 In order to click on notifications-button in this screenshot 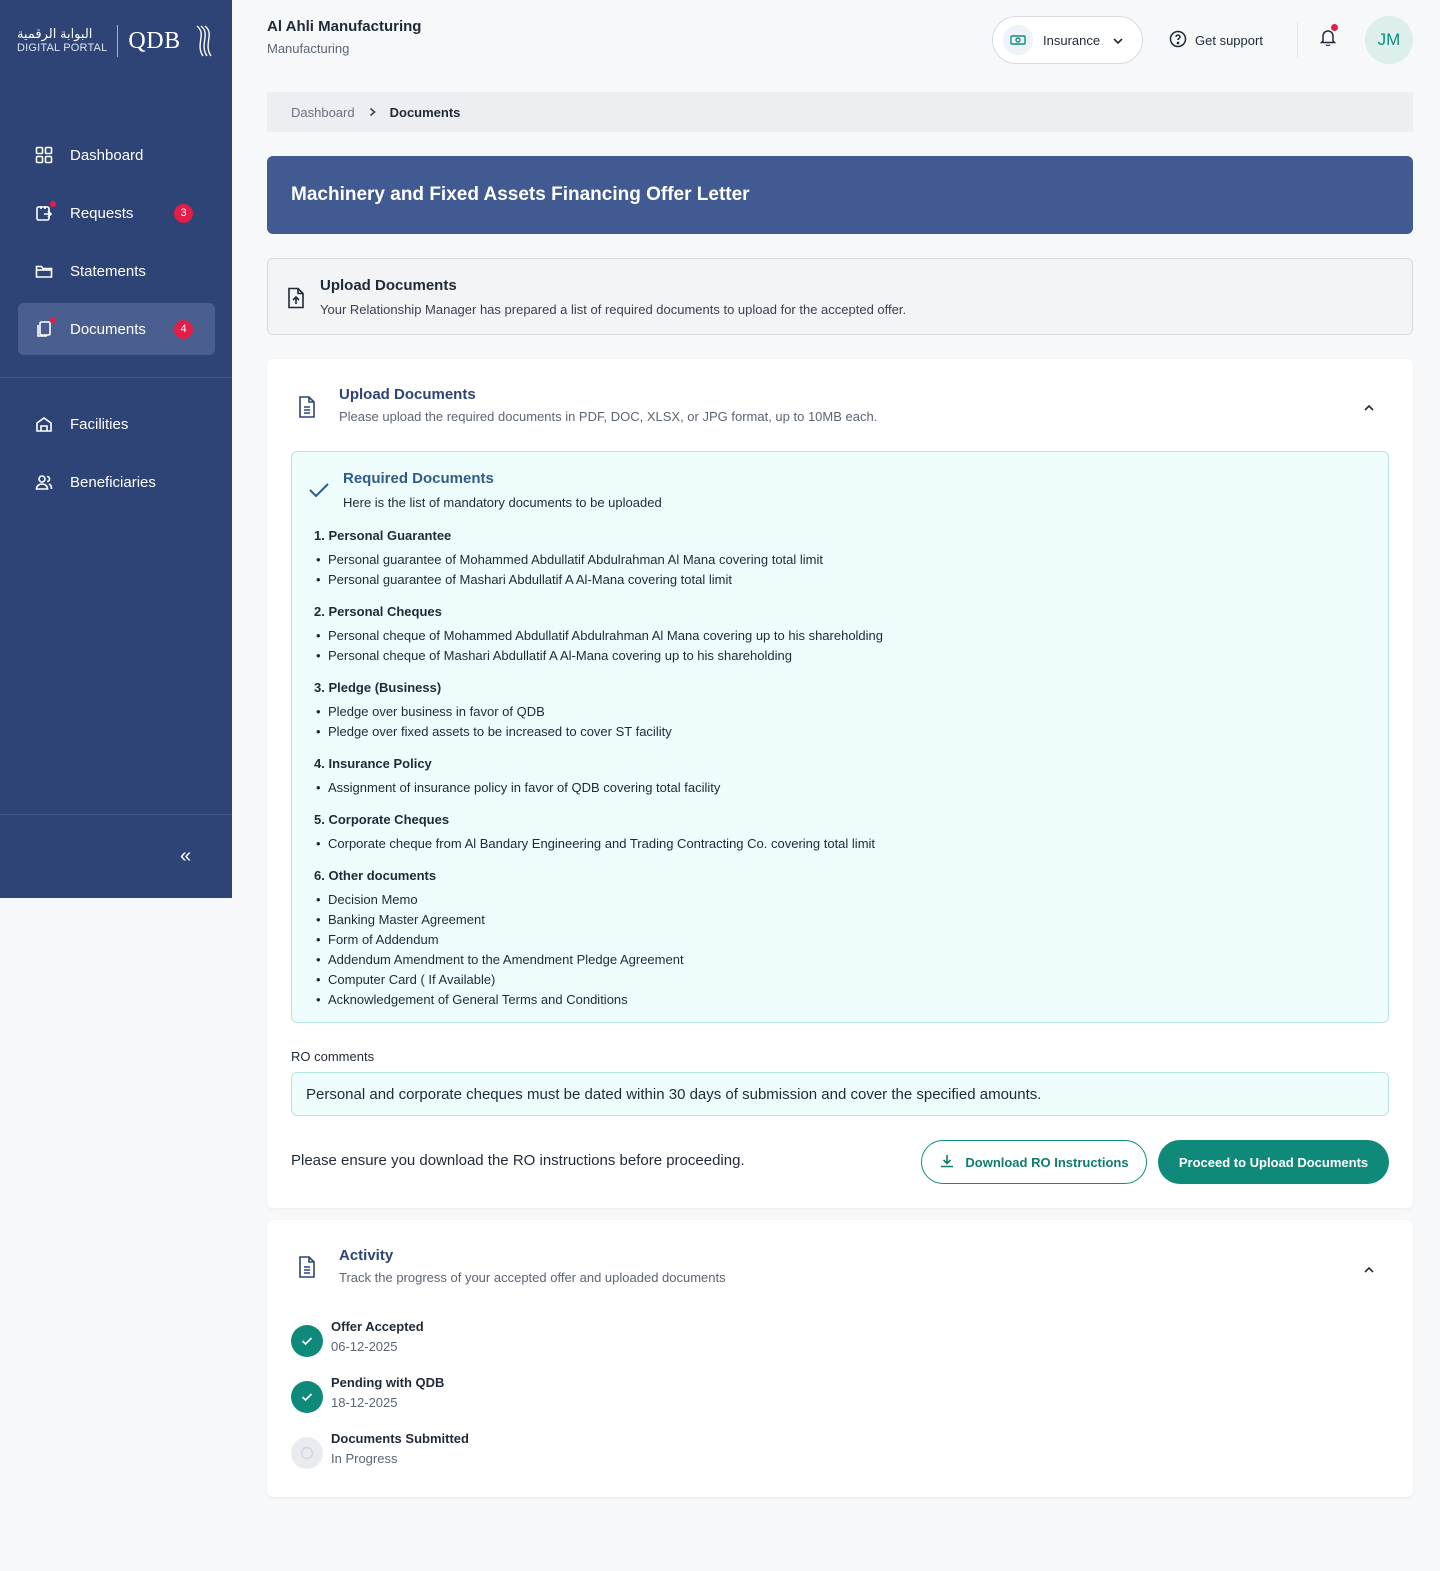, I will do `click(1328, 37)`.